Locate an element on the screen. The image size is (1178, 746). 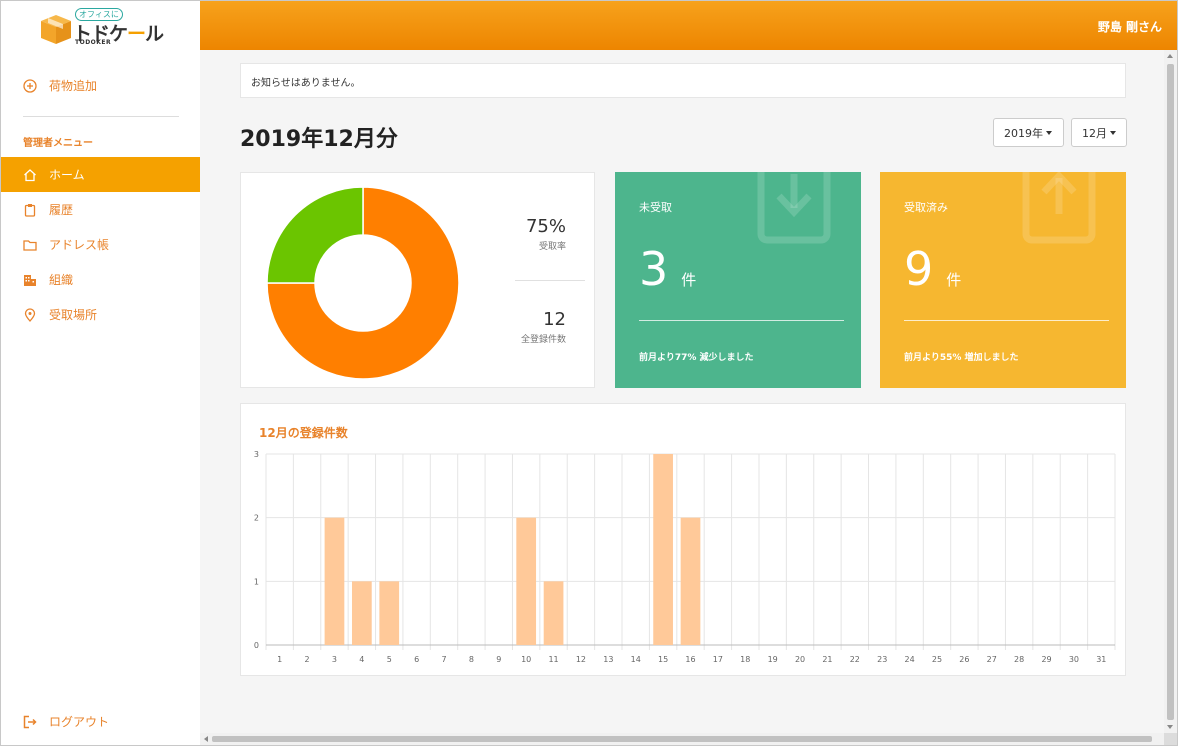
stat-divider is located at coordinates (550, 280).